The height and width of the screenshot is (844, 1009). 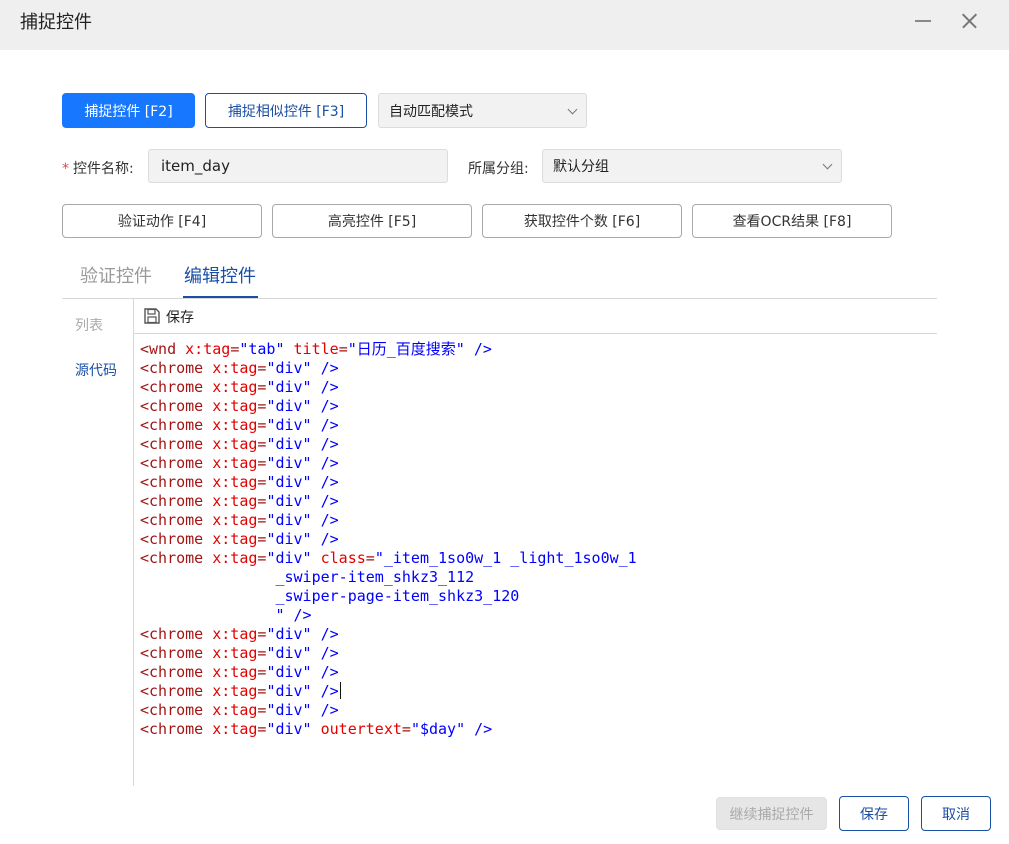 I want to click on group-label: 所属分组:, so click(x=498, y=169).